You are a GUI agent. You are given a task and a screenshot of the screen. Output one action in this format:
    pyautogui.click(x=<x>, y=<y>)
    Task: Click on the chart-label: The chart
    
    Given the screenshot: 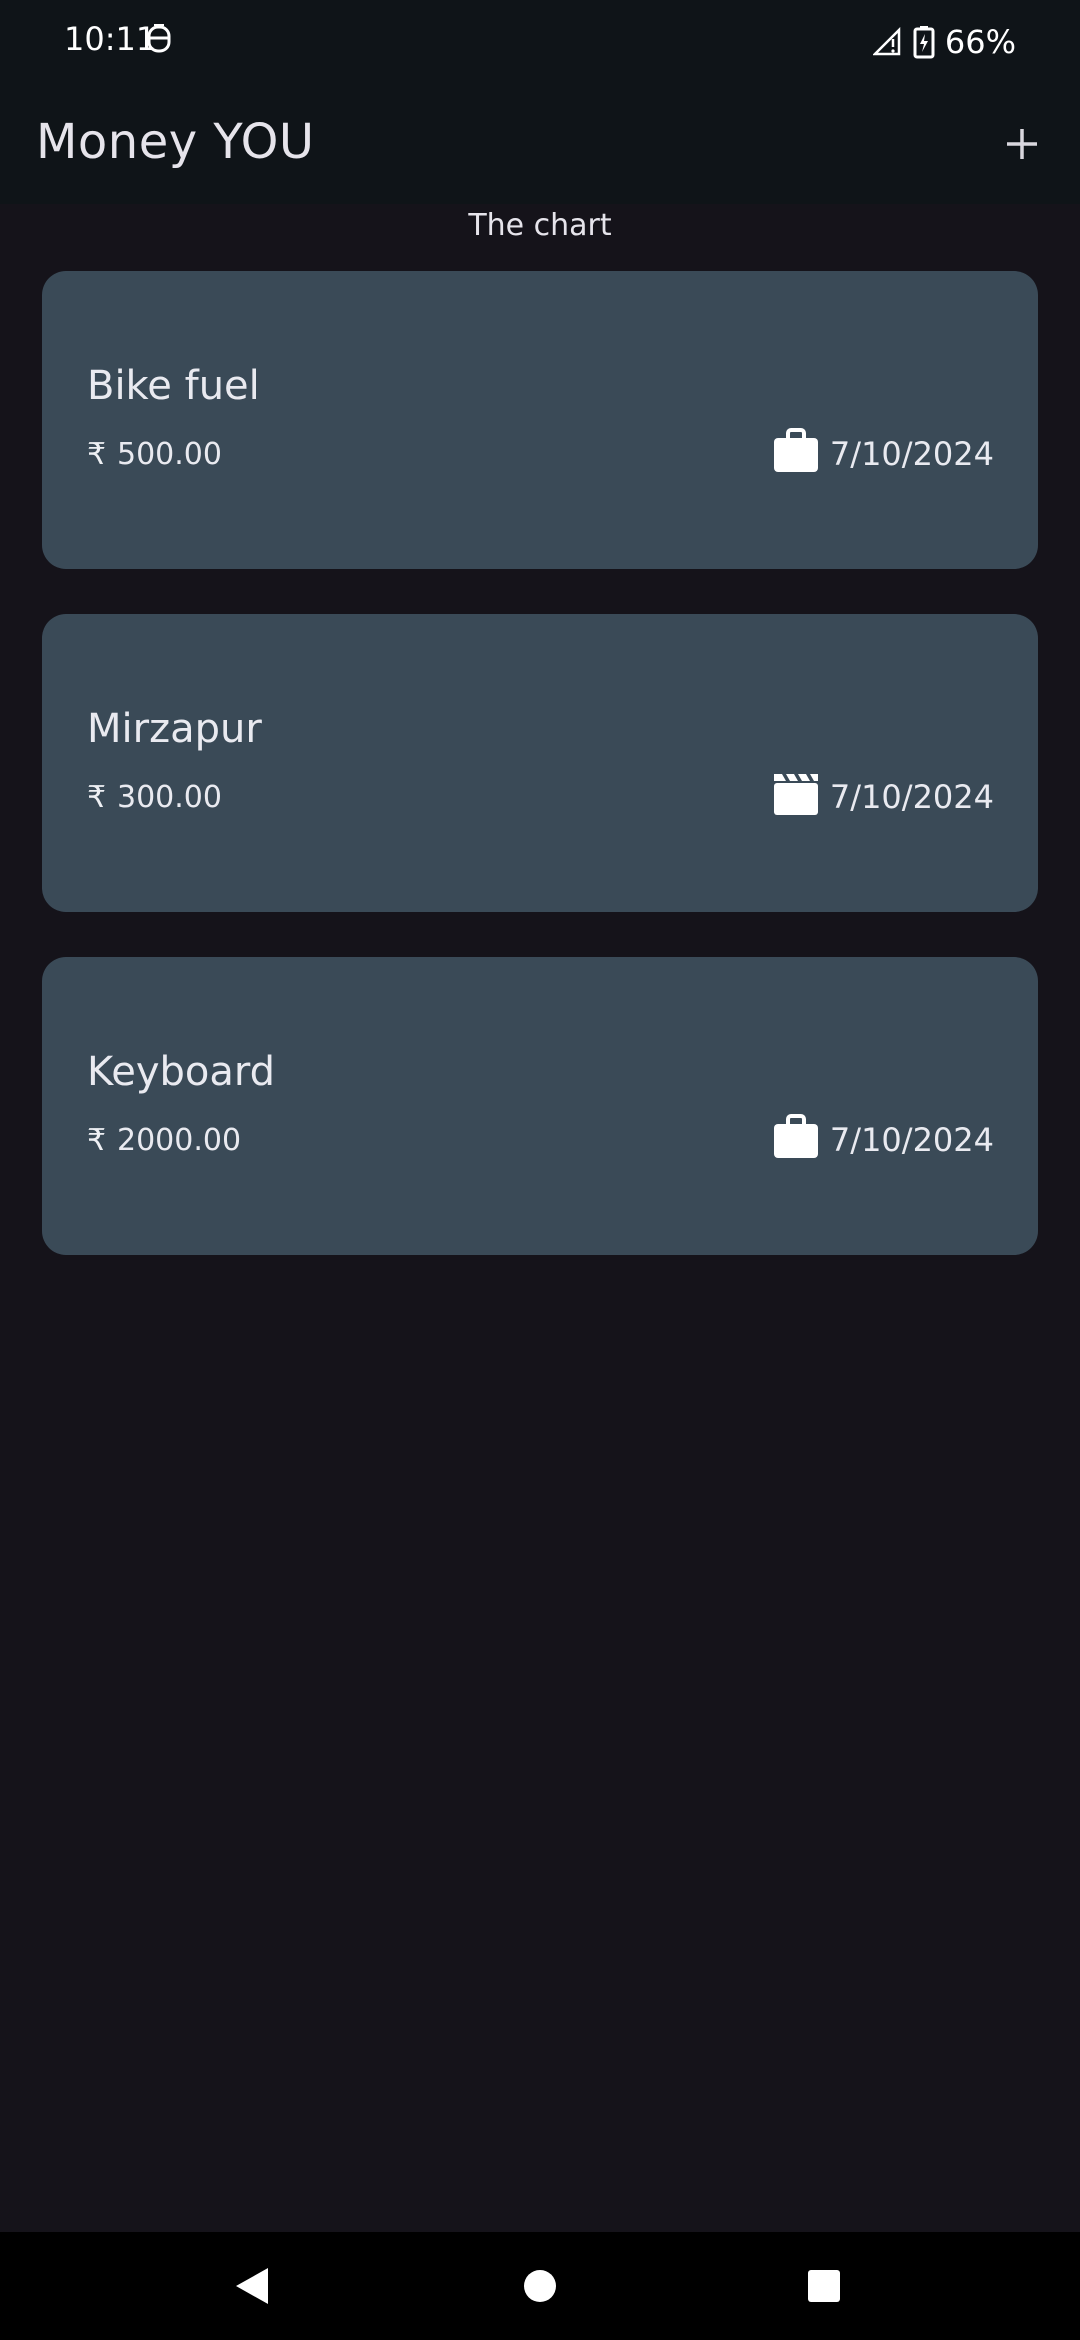 What is the action you would take?
    pyautogui.click(x=540, y=225)
    